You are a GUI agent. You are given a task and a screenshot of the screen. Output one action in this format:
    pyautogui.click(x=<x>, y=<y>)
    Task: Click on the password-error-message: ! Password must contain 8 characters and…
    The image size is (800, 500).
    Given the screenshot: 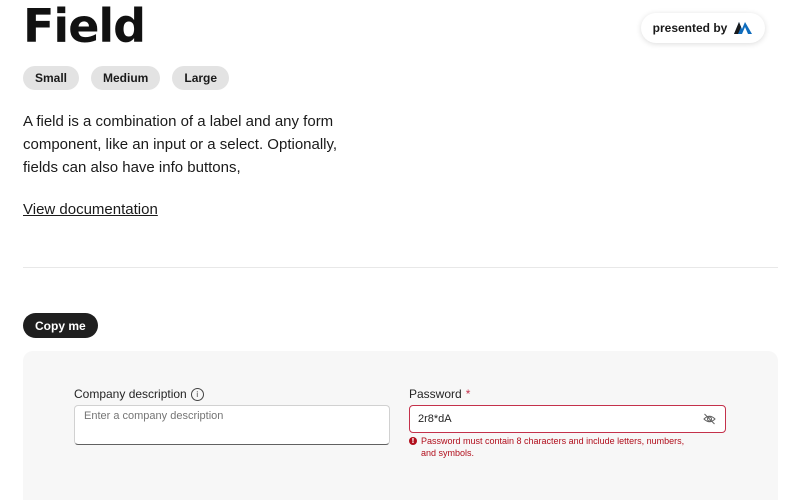 What is the action you would take?
    pyautogui.click(x=554, y=447)
    